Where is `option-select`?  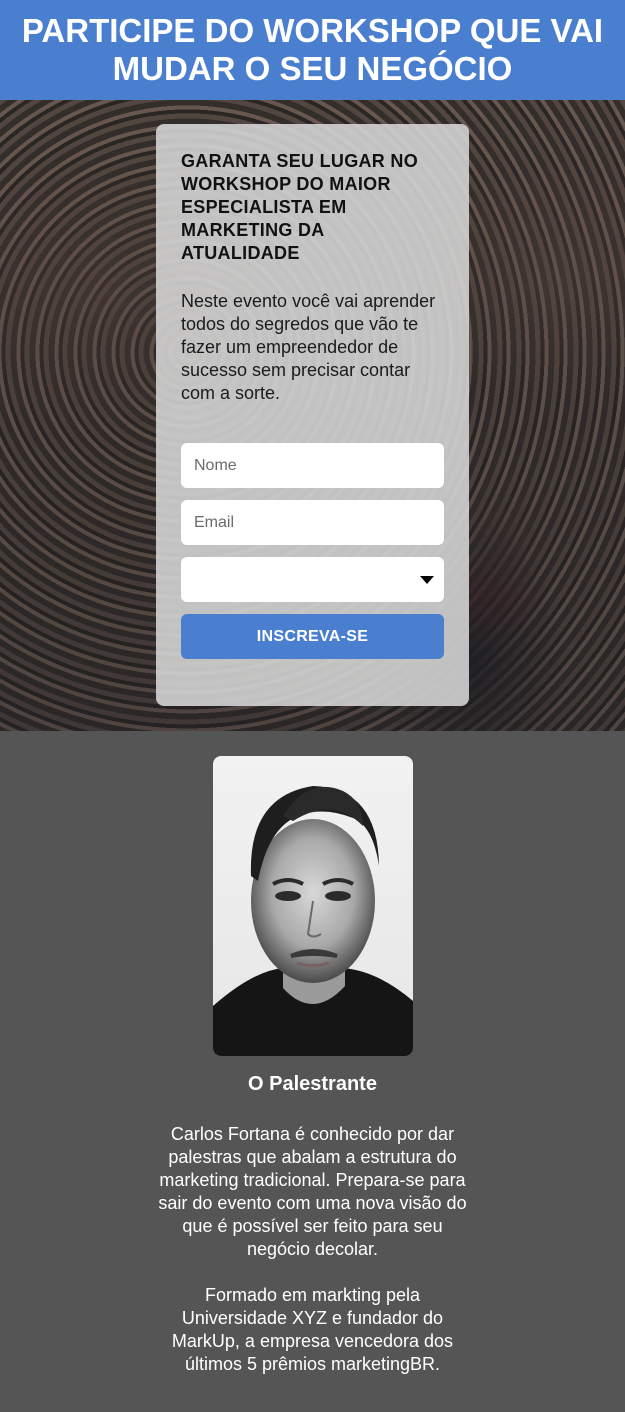
option-select is located at coordinates (312, 579).